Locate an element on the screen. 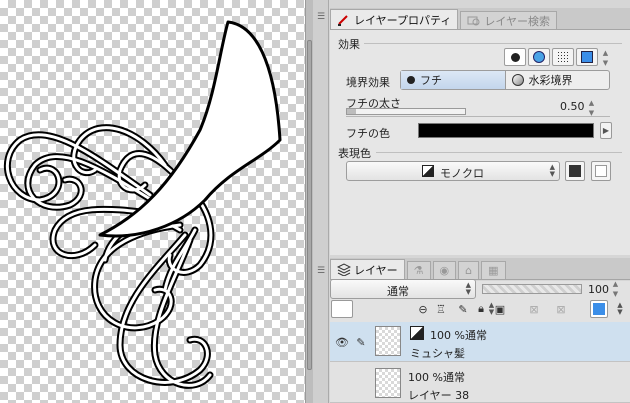  border-option-watercolor: 水彩境界 is located at coordinates (558, 80).